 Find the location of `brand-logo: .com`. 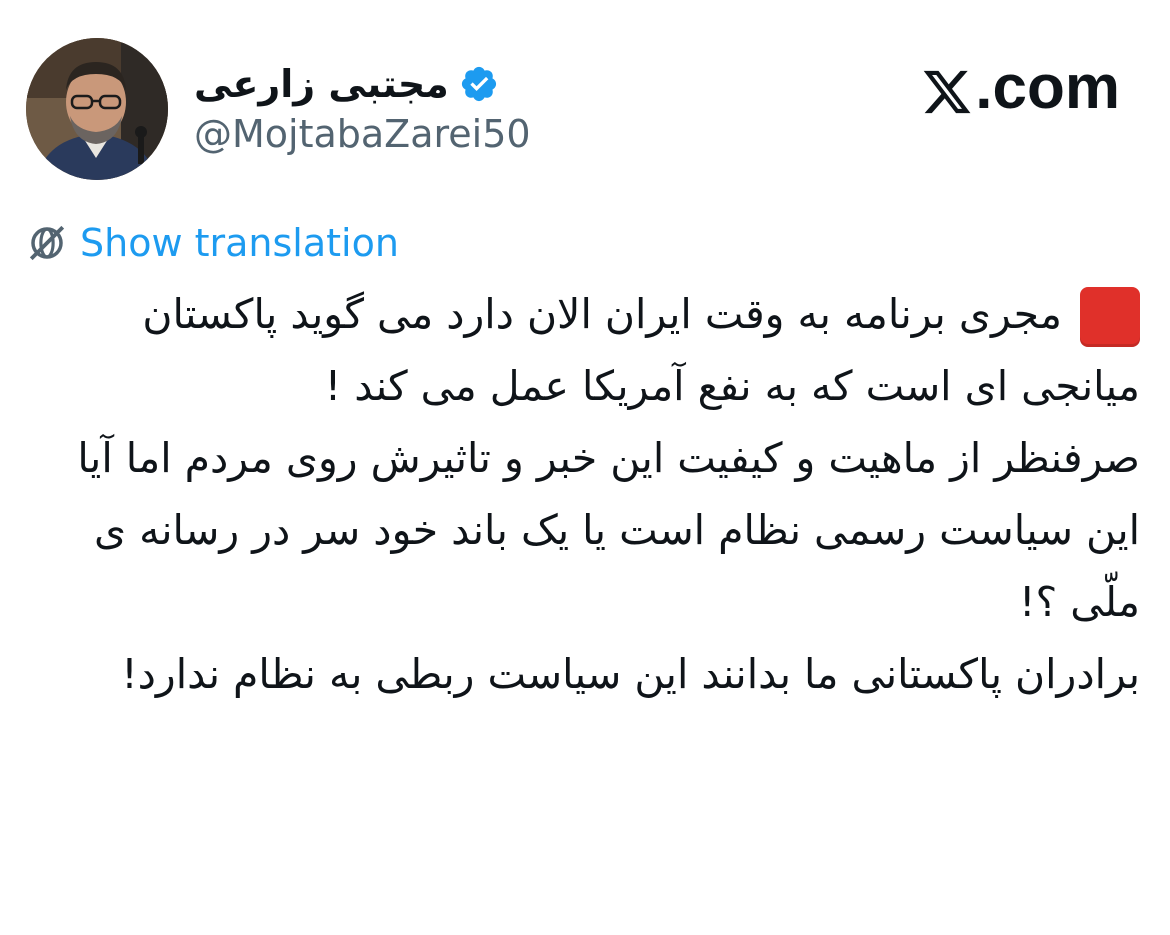

brand-logo: .com is located at coordinates (1020, 87).